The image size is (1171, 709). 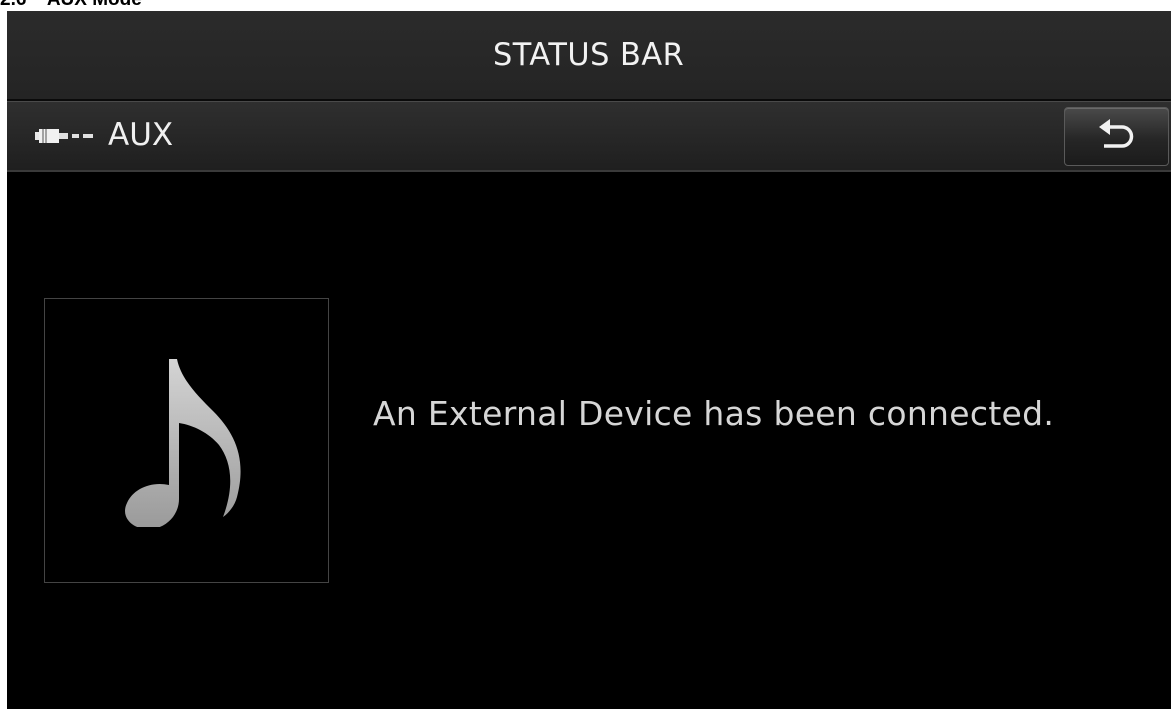 I want to click on album-art-frame, so click(x=186, y=440).